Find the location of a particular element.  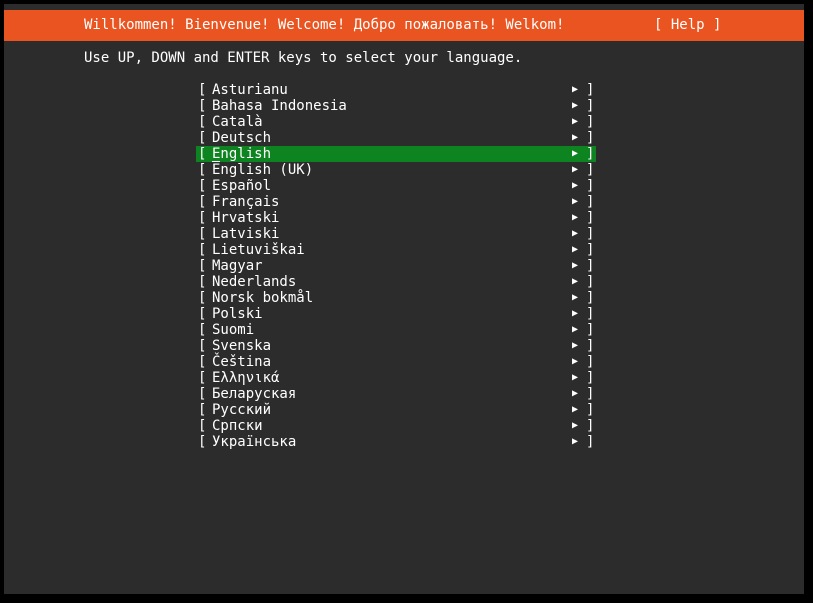

language-label: English (UK) is located at coordinates (263, 170).